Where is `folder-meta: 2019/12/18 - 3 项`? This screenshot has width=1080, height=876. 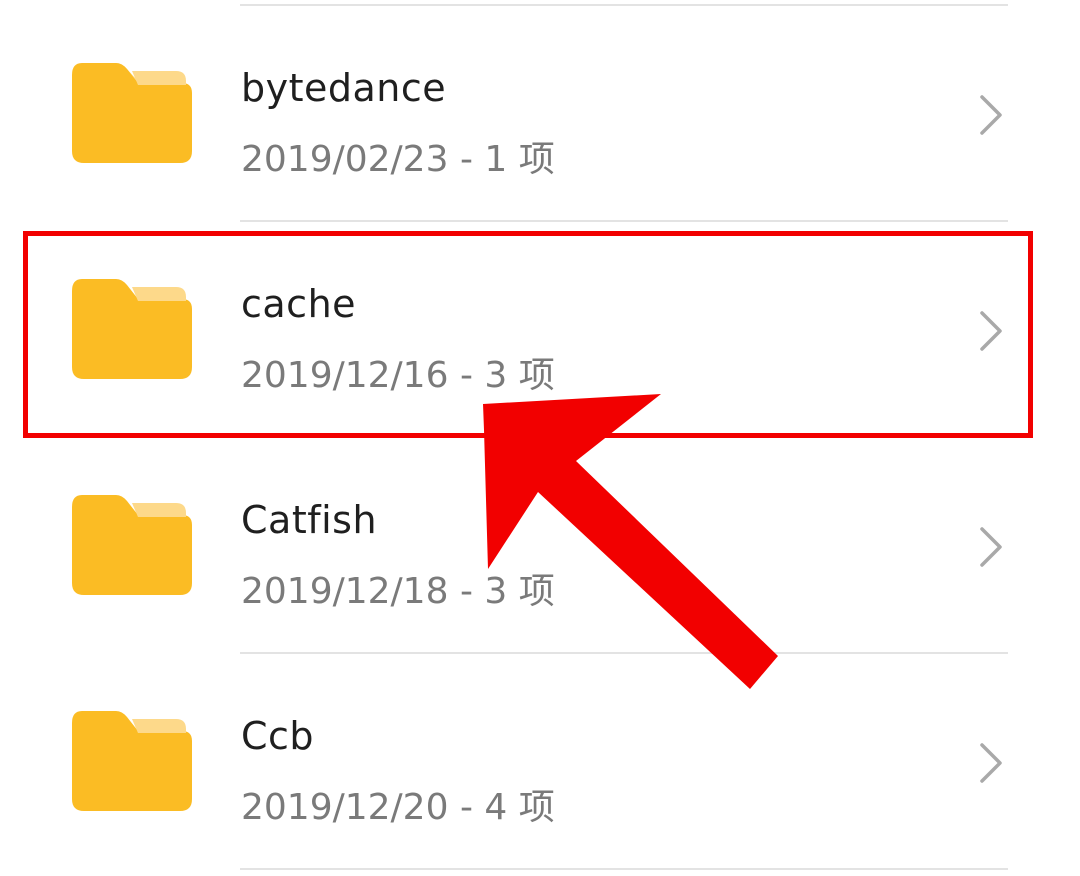
folder-meta: 2019/12/18 - 3 项 is located at coordinates (398, 588).